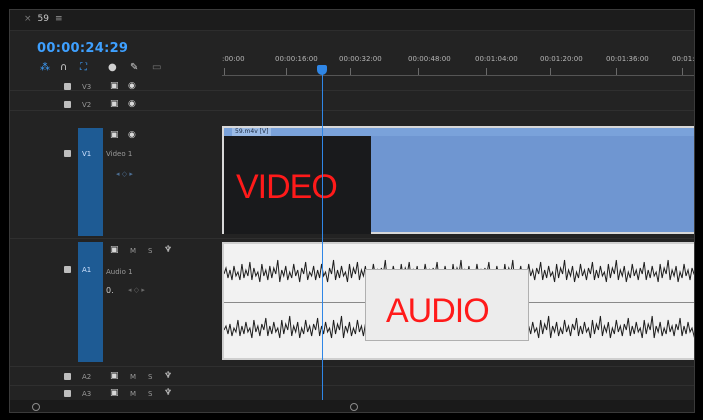  I want to click on playhead-line, so click(322, 238).